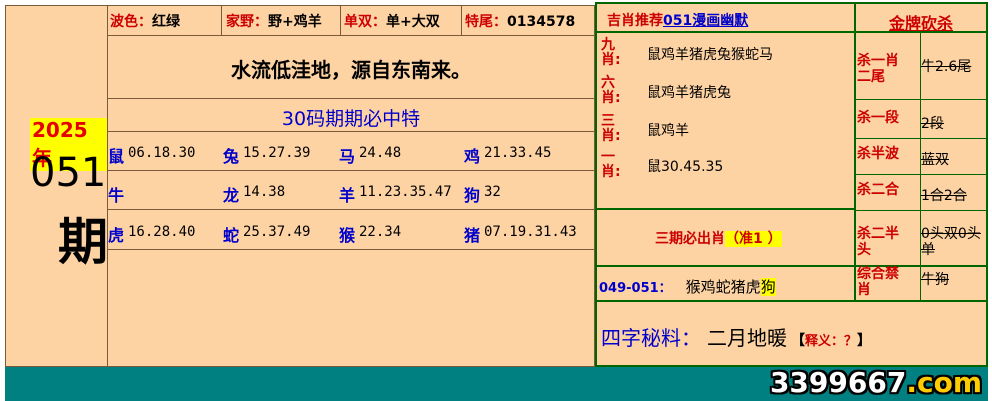 The height and width of the screenshot is (401, 992). I want to click on kill-value: 1合2合, so click(944, 196).